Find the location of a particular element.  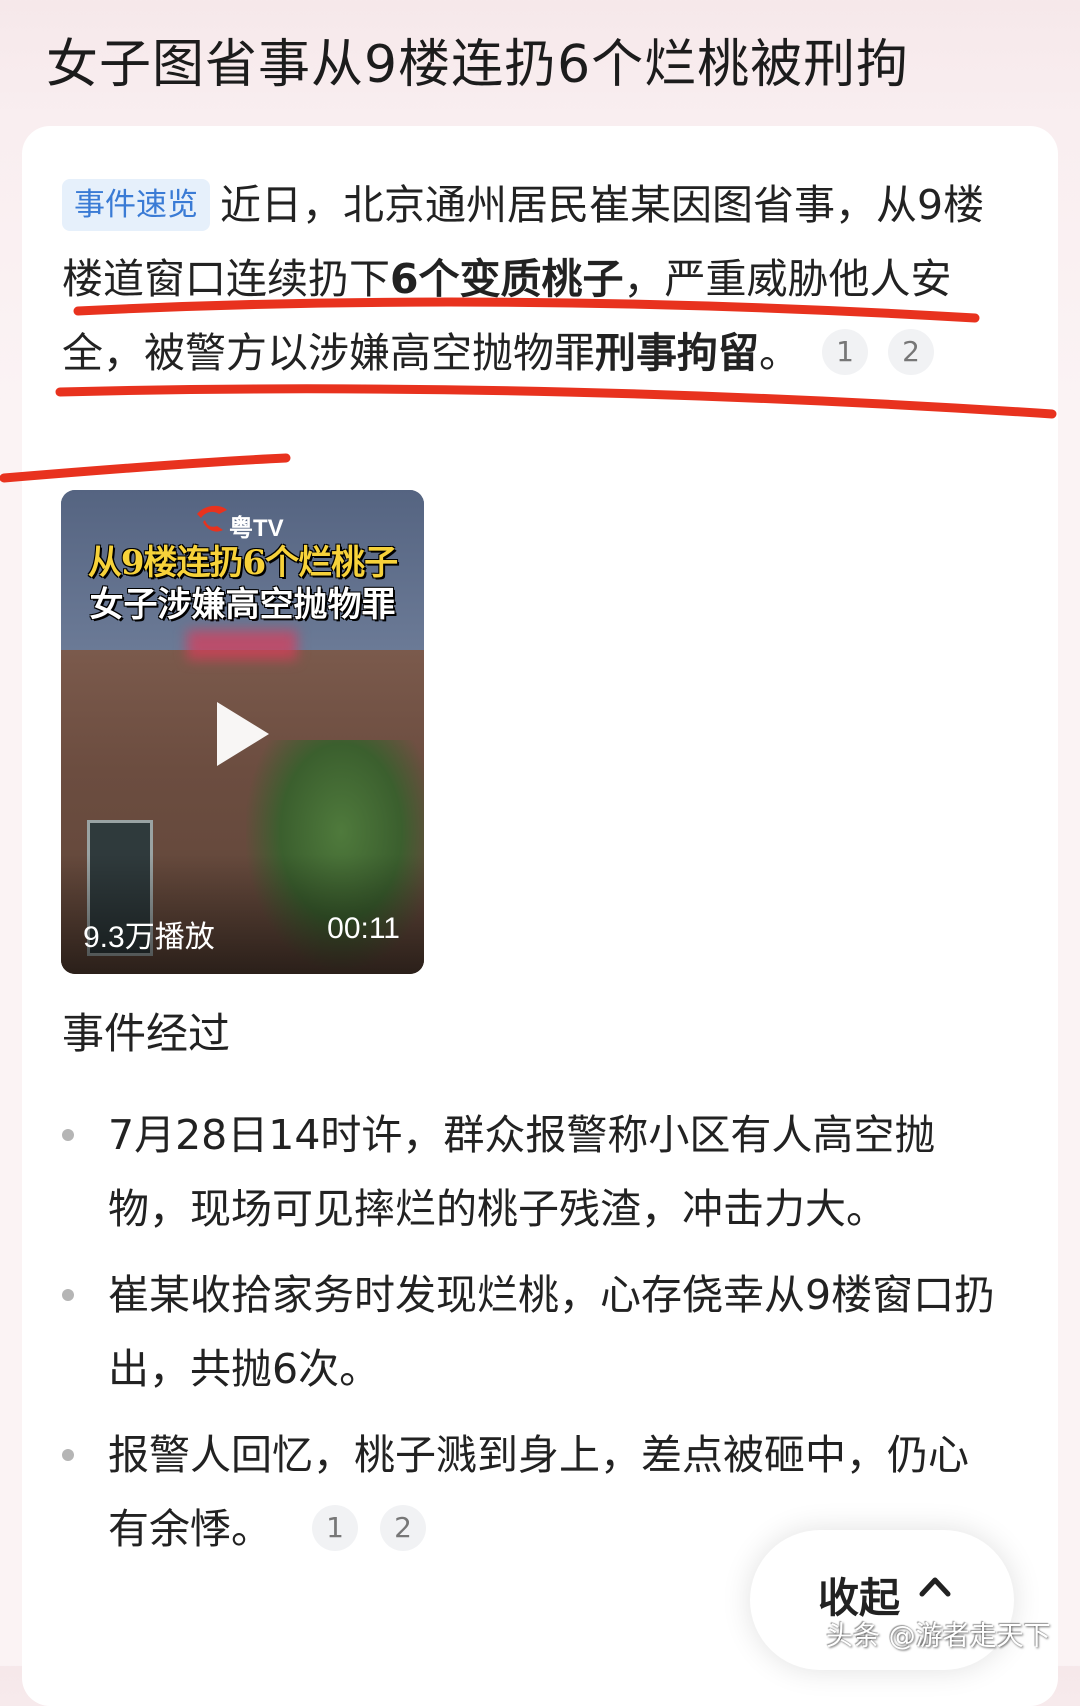

video-headline-1: 从9楼连扔6个烂桃子 is located at coordinates (242, 563).